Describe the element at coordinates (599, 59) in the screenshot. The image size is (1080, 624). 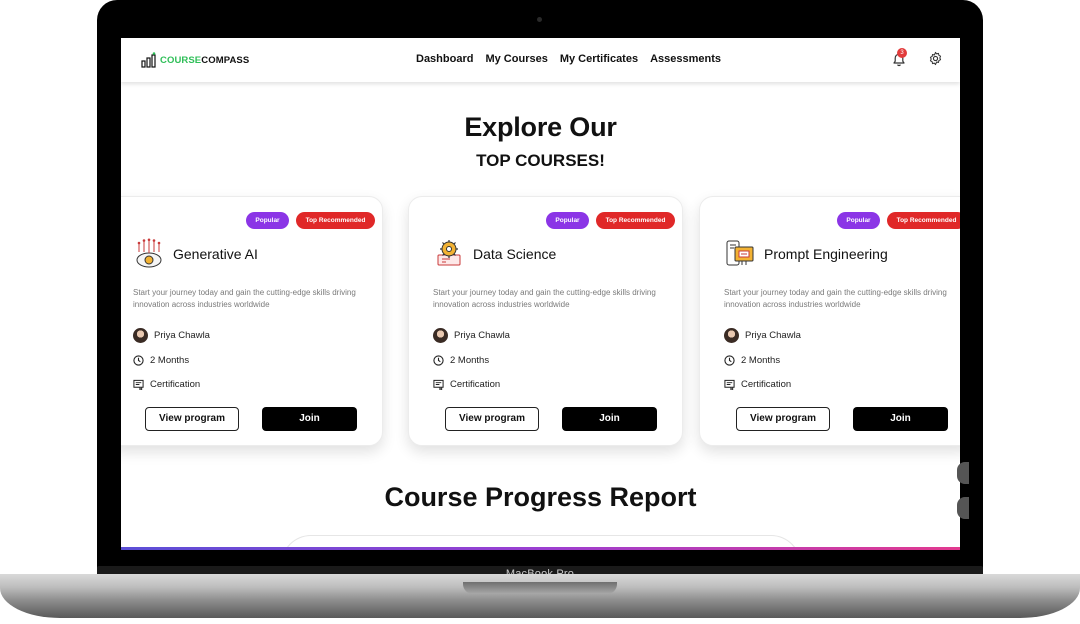
I see `nav-my-certificates: My Certificates` at that location.